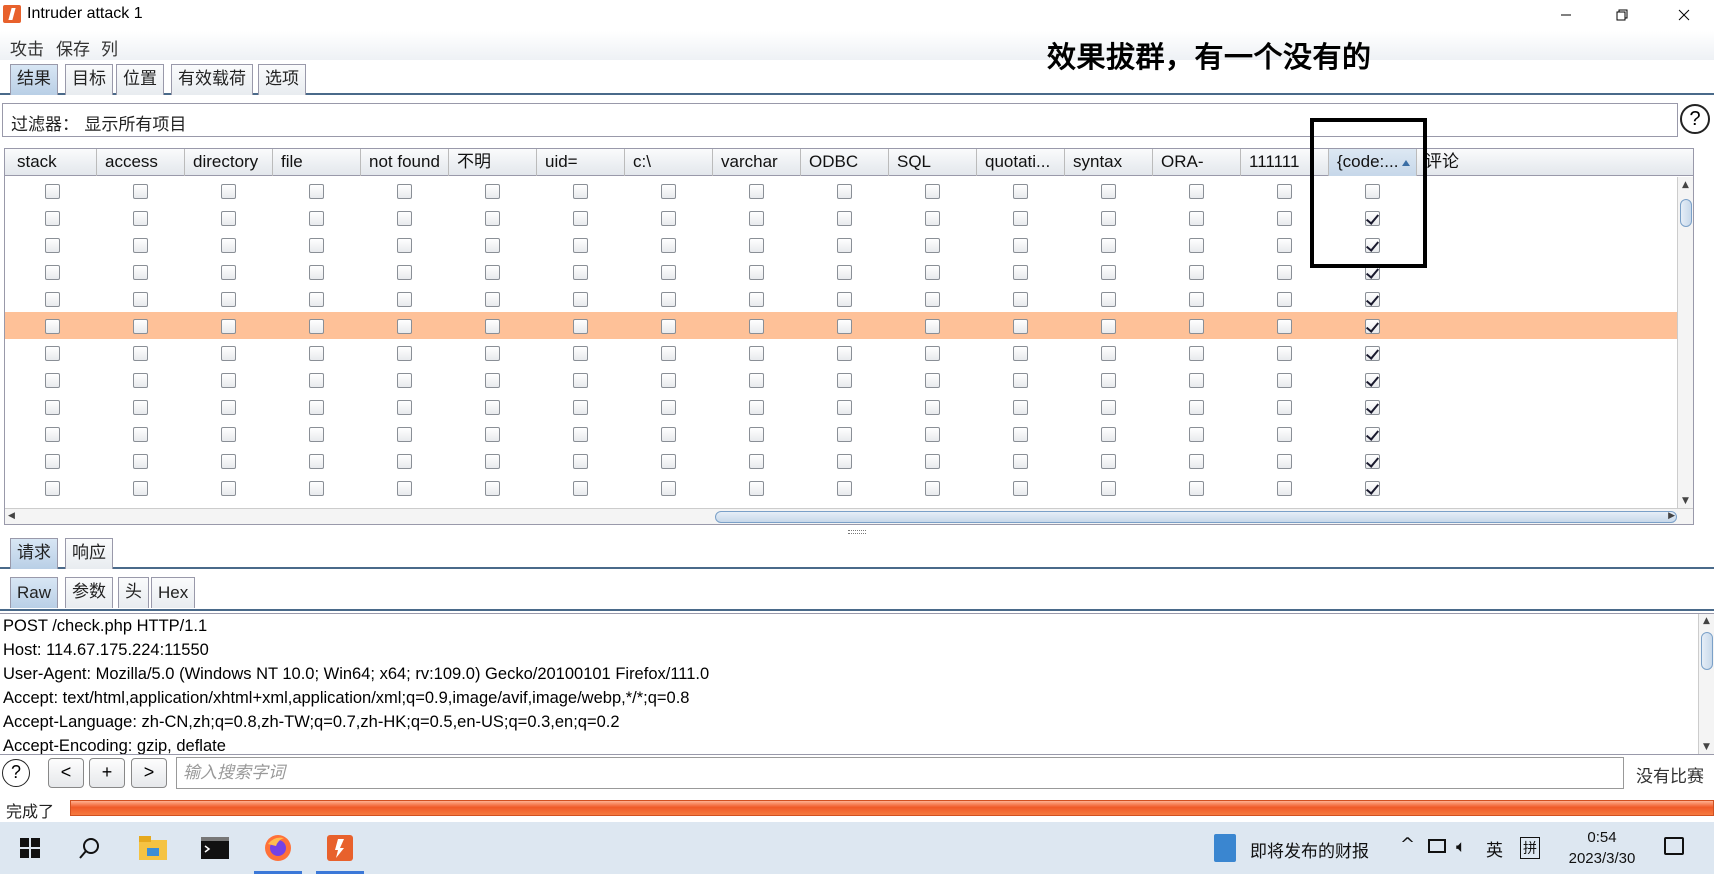  Describe the element at coordinates (581, 162) in the screenshot. I see `column-header: uid=` at that location.